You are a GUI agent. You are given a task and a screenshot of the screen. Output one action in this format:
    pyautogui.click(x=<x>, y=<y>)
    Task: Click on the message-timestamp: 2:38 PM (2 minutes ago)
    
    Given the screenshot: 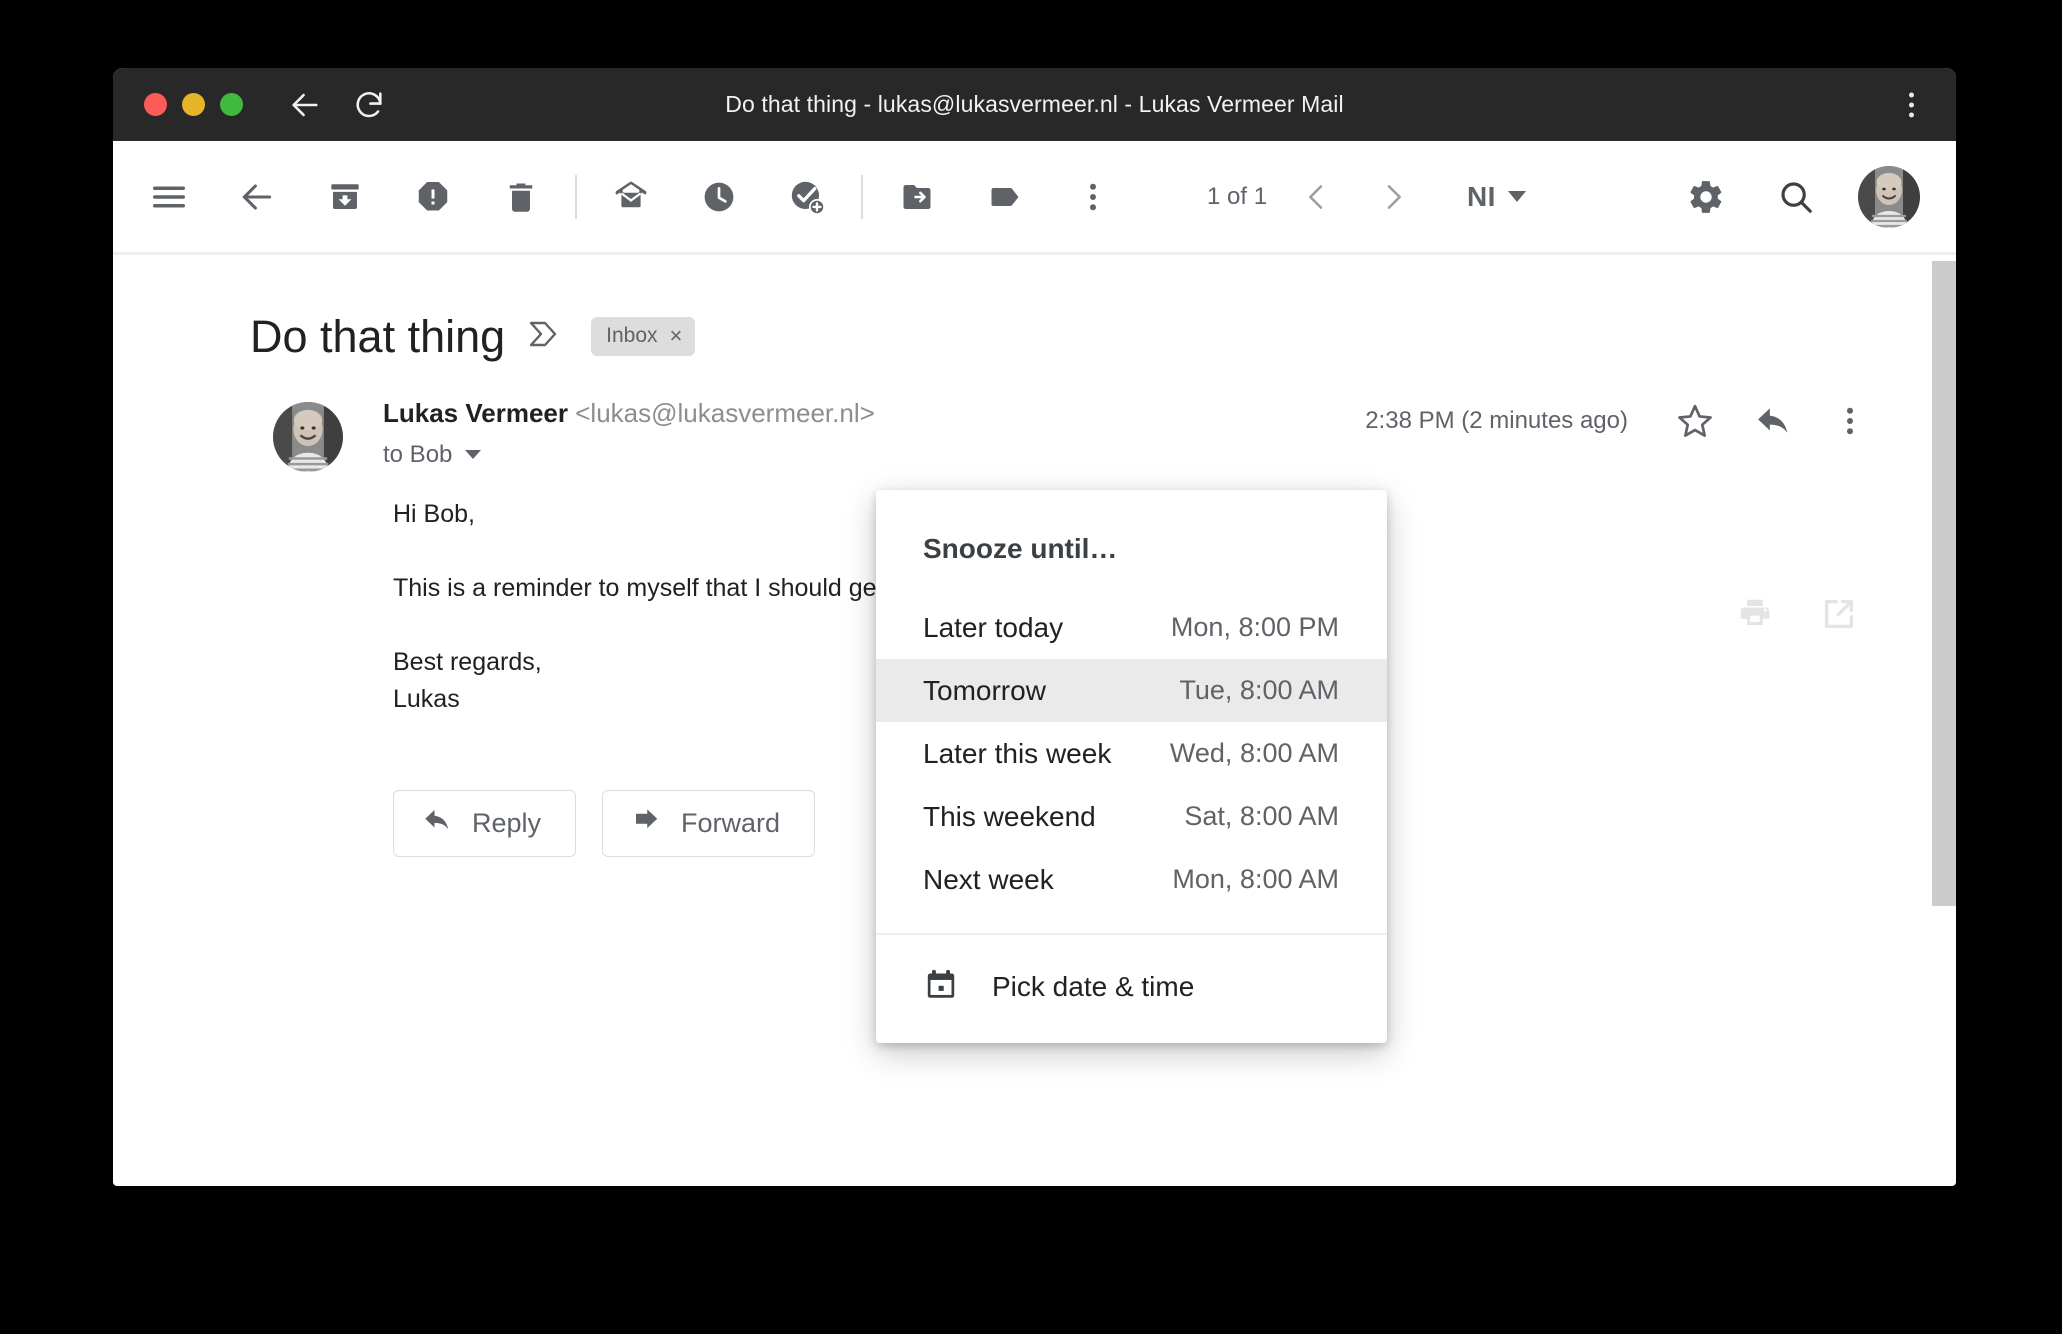 What is the action you would take?
    pyautogui.click(x=1496, y=420)
    